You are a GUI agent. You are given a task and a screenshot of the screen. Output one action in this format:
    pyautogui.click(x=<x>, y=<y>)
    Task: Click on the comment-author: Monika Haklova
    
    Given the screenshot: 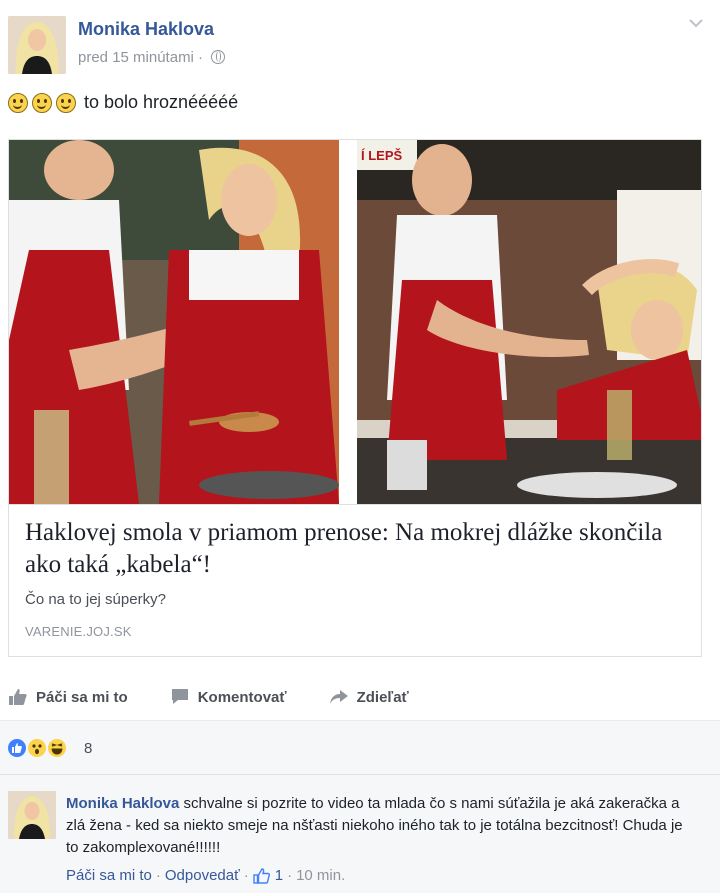 What is the action you would take?
    pyautogui.click(x=122, y=803)
    